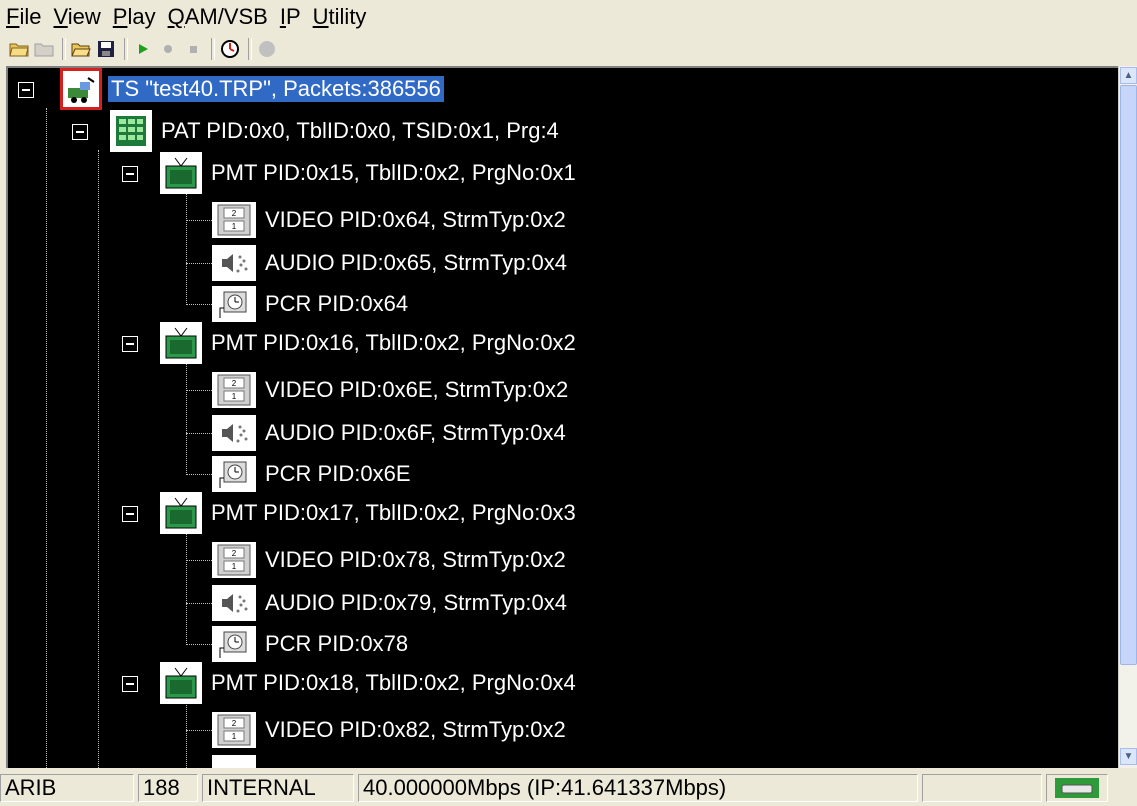 The width and height of the screenshot is (1137, 806). I want to click on tree-node-video: 21 VIDEO PID:0x64, StrmTyp:0x2, so click(390, 220).